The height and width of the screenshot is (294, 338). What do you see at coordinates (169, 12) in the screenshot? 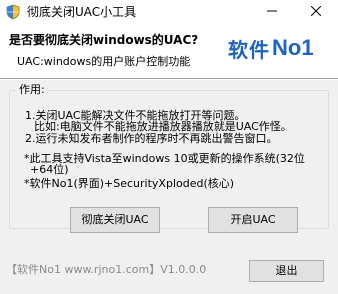
I see `title-bar: 彻底关闭UAC小工具` at bounding box center [169, 12].